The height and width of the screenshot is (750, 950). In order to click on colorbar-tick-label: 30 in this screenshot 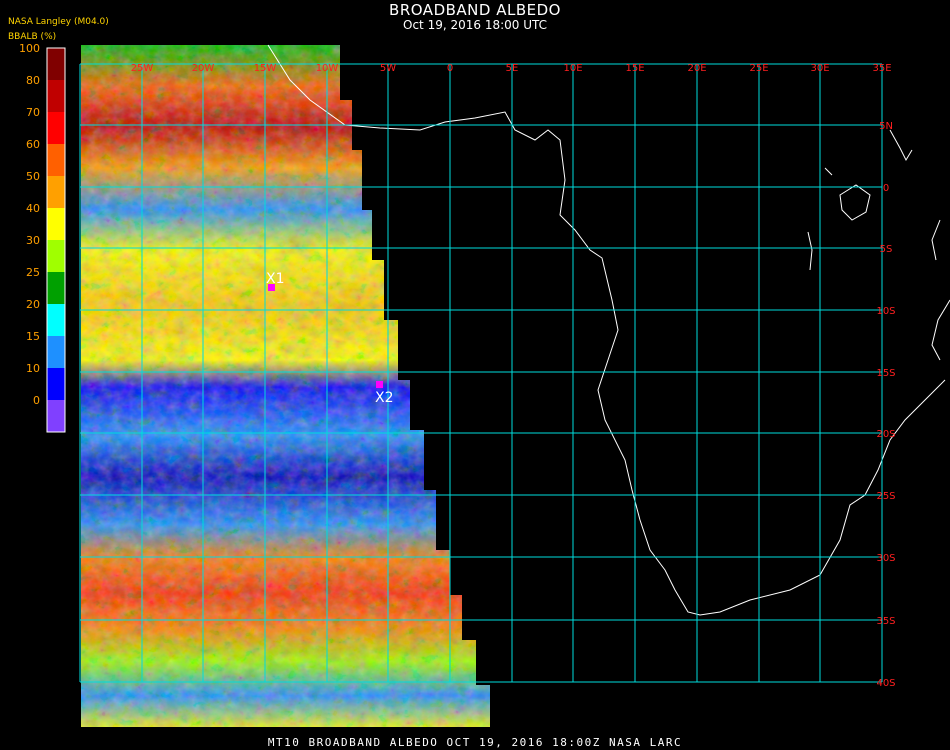, I will do `click(33, 240)`.